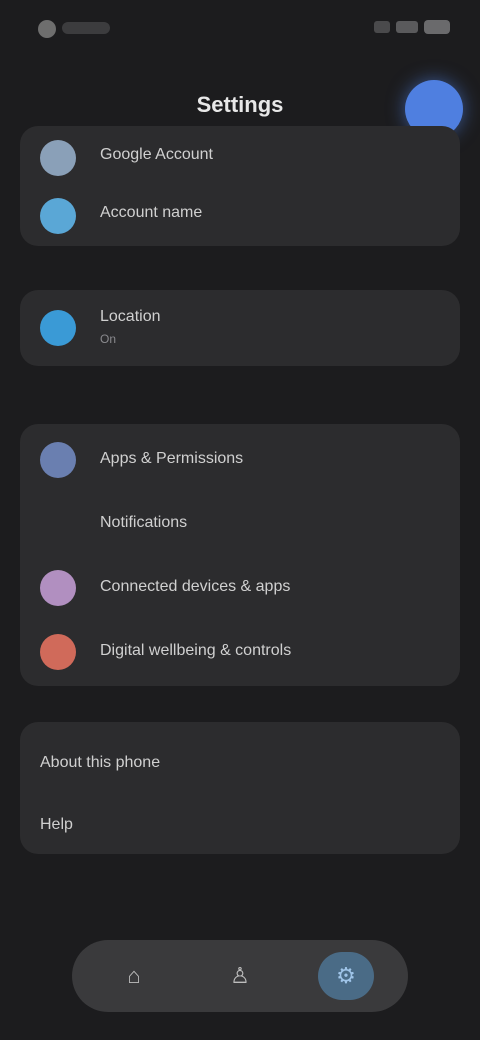 Image resolution: width=480 pixels, height=1040 pixels. Describe the element at coordinates (130, 316) in the screenshot. I see `location-label: Location` at that location.